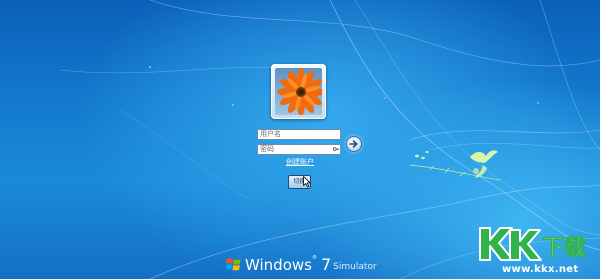  What do you see at coordinates (540, 269) in the screenshot?
I see `watermark-url: www.kkx.net` at bounding box center [540, 269].